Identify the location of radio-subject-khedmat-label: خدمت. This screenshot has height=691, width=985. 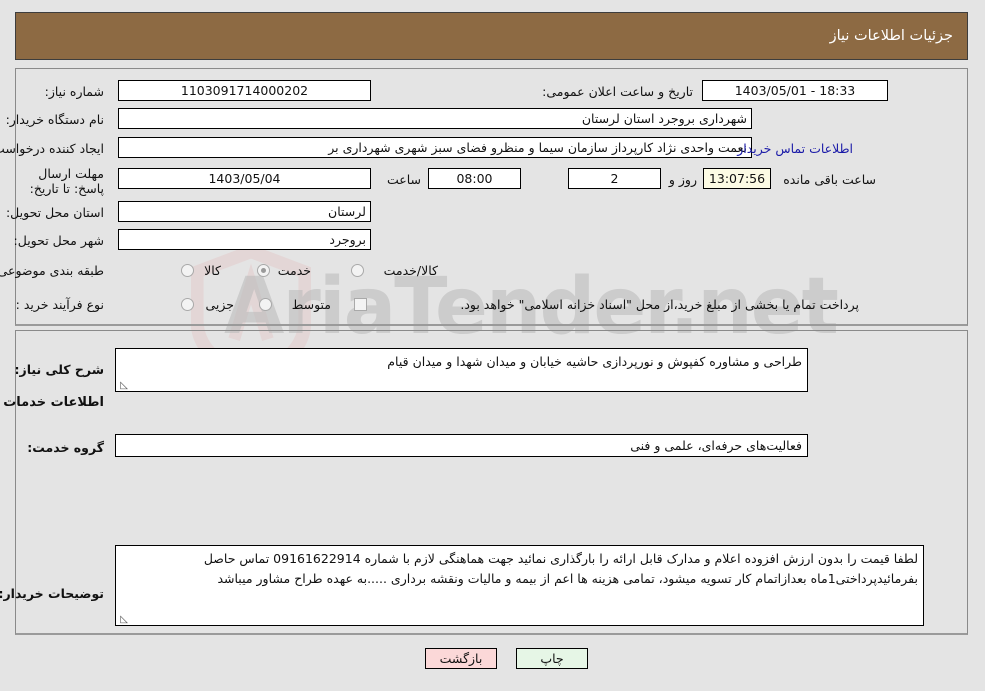
(295, 270).